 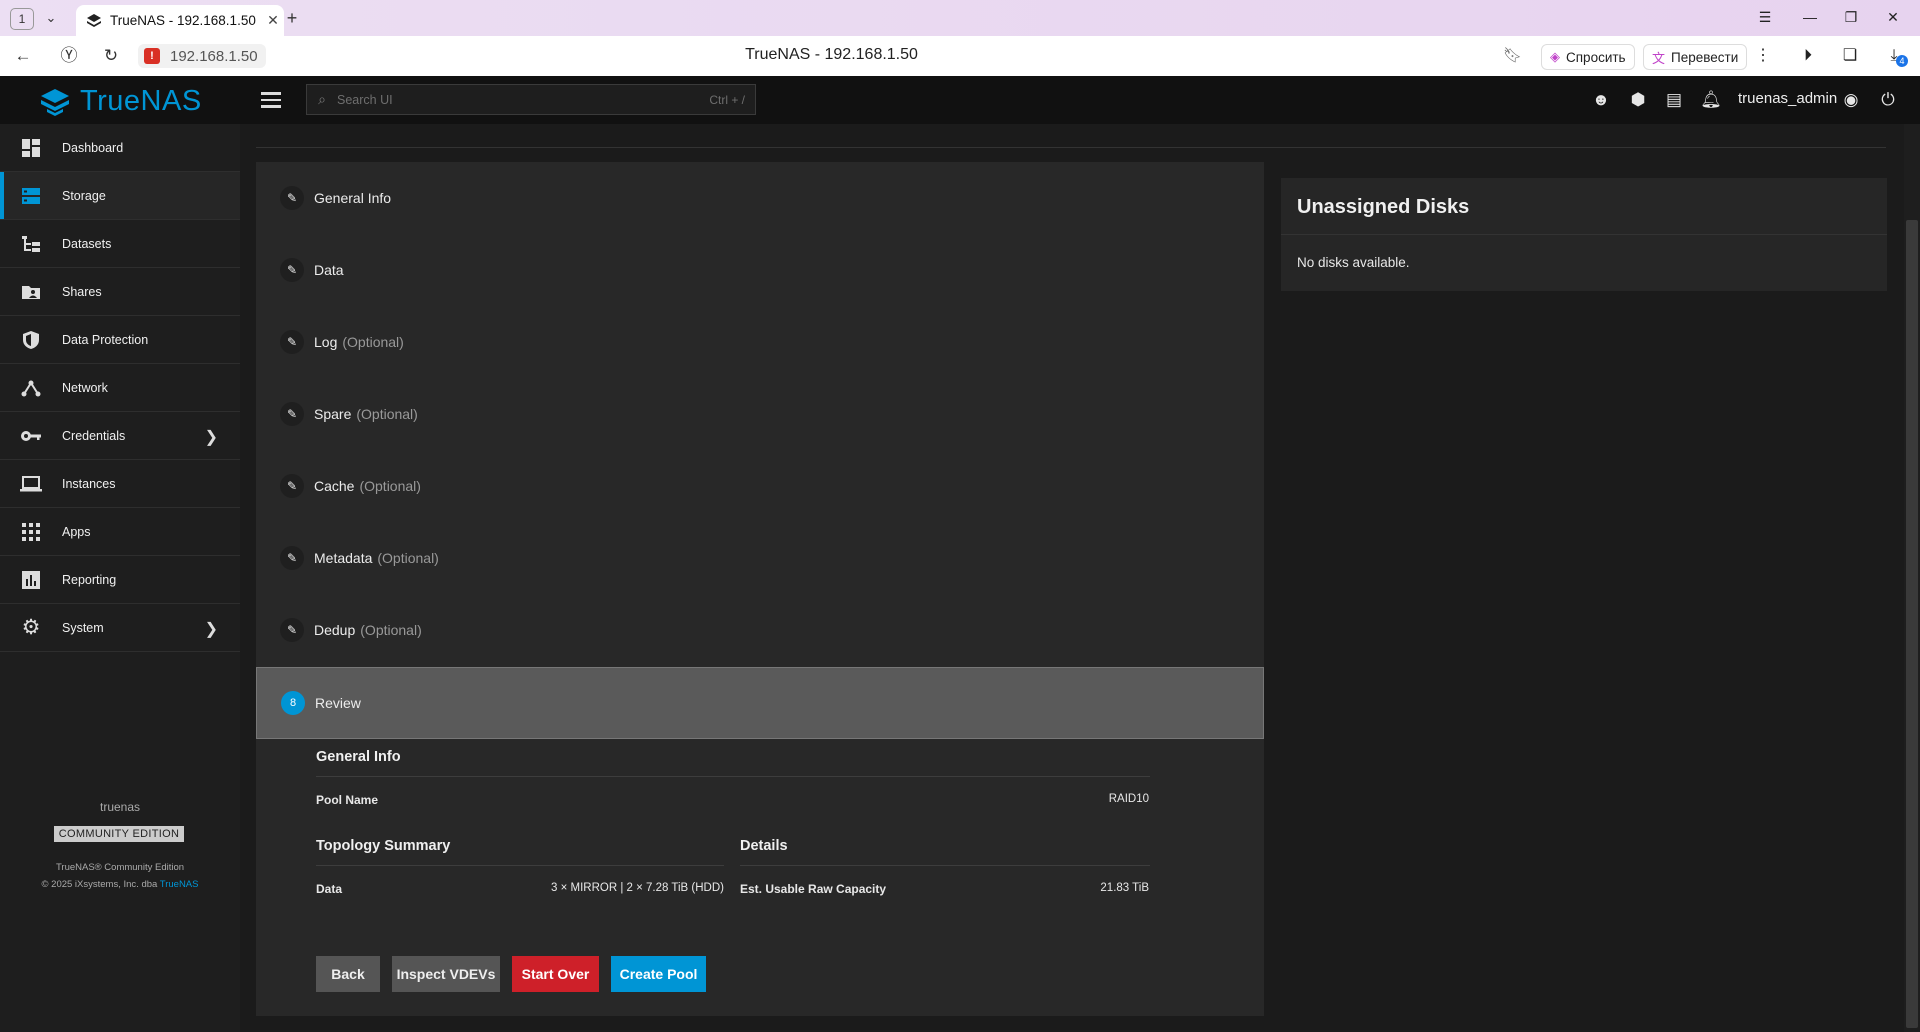 What do you see at coordinates (347, 800) in the screenshot?
I see `pool-name-label: Pool Name` at bounding box center [347, 800].